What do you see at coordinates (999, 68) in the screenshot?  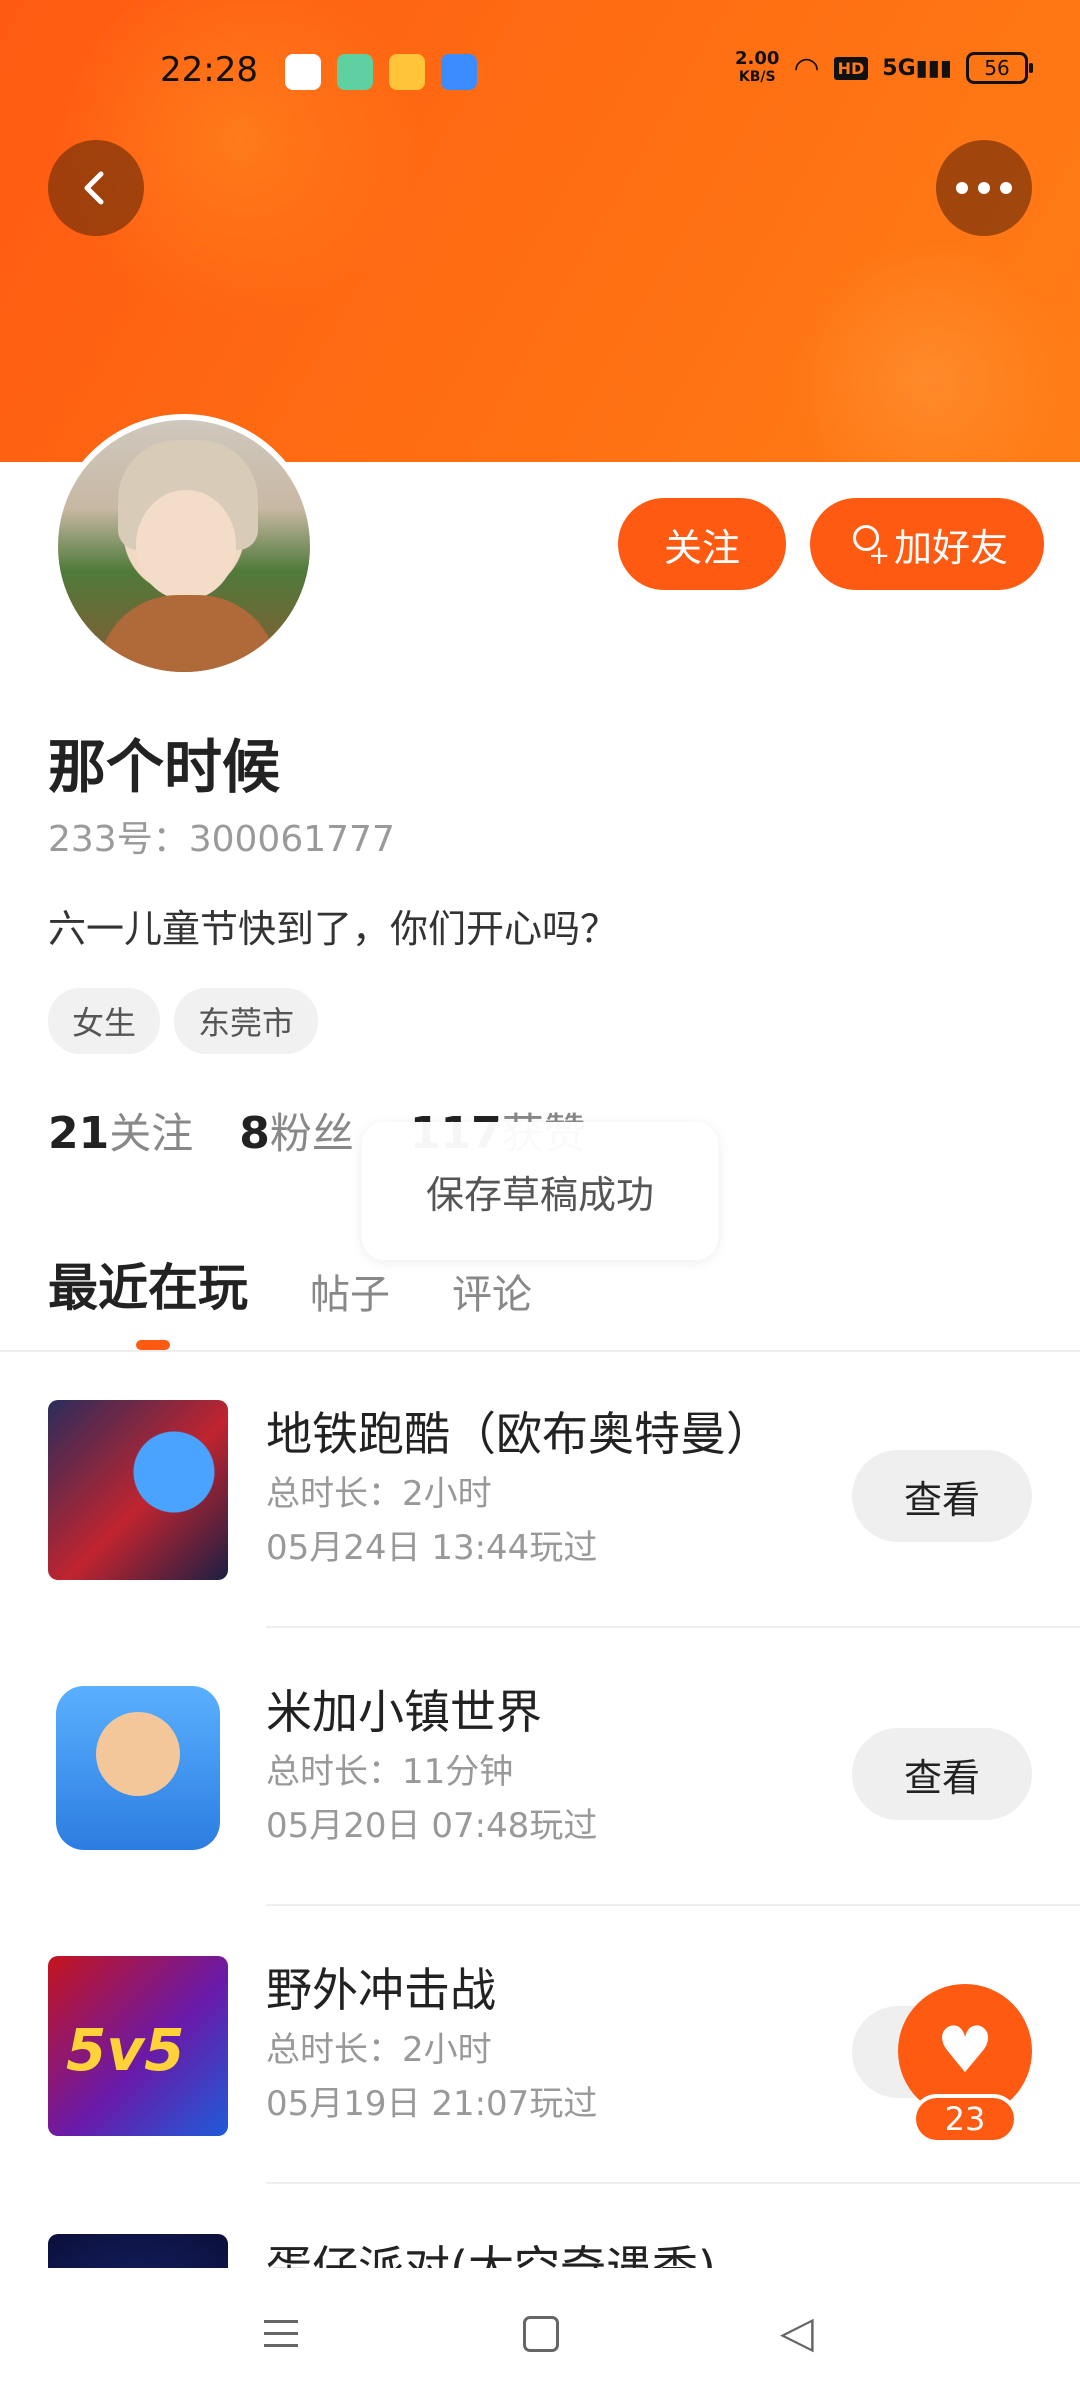 I see `battery-icon: 56` at bounding box center [999, 68].